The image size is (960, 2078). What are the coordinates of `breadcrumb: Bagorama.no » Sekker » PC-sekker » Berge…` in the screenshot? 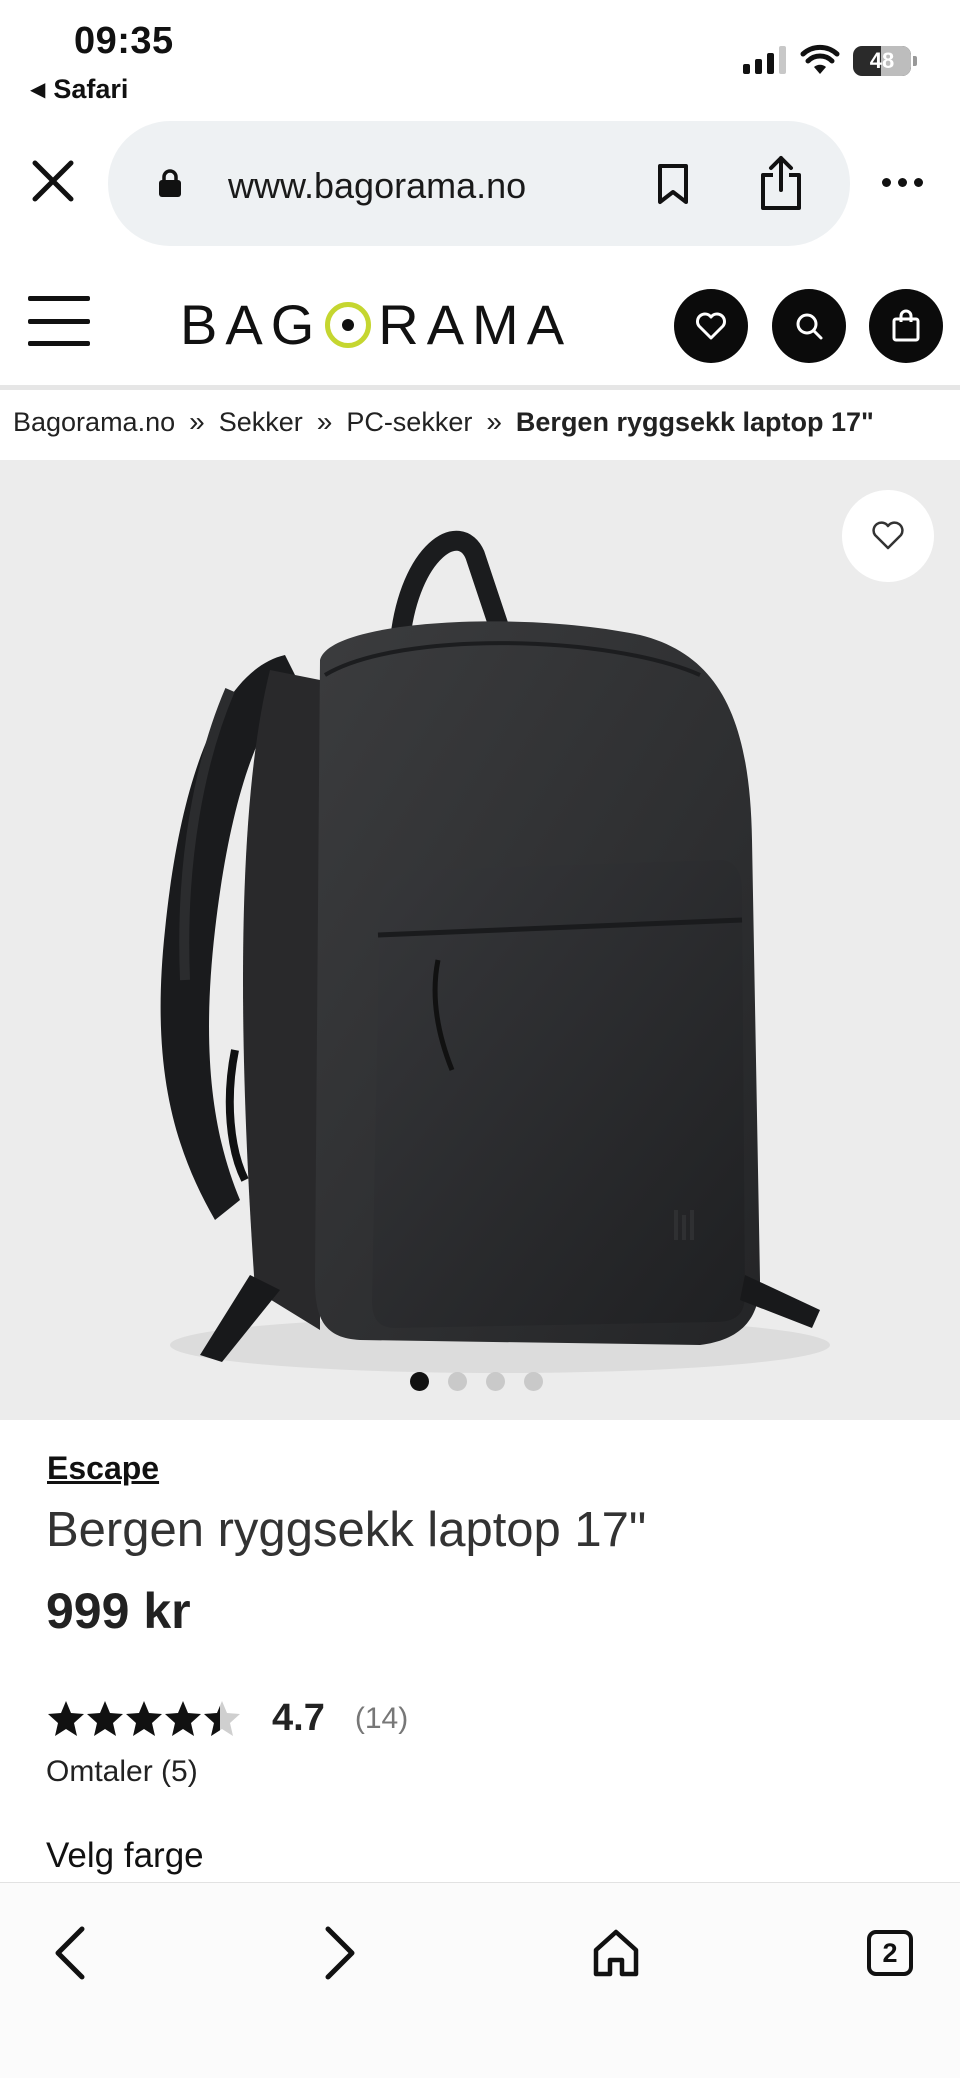 It's located at (443, 422).